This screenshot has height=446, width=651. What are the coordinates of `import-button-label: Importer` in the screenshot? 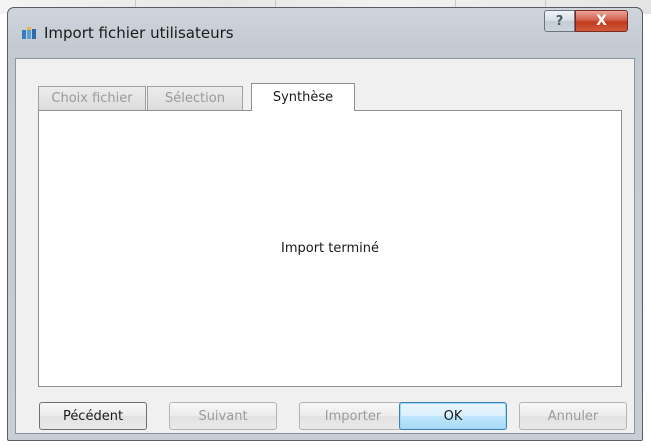 It's located at (353, 416).